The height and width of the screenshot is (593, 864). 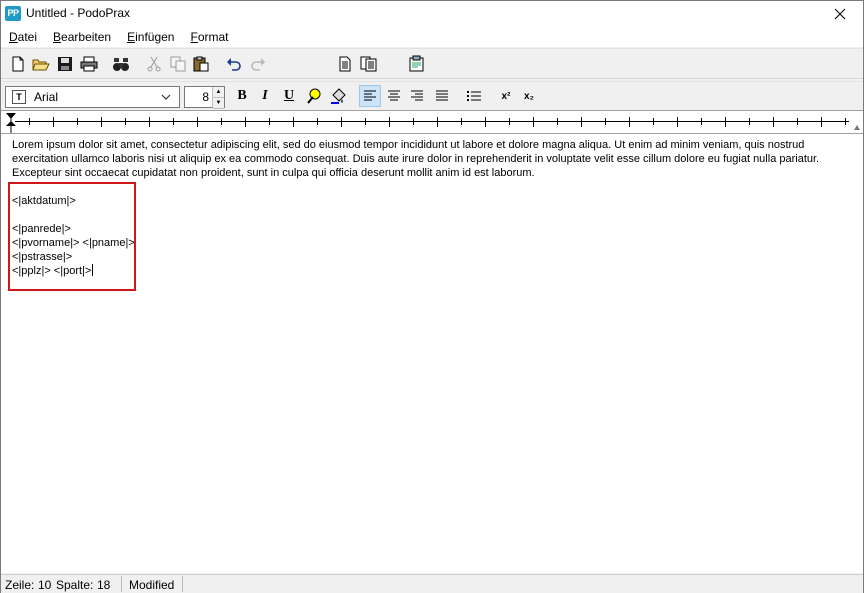 What do you see at coordinates (198, 97) in the screenshot?
I see `font-size-value: 8` at bounding box center [198, 97].